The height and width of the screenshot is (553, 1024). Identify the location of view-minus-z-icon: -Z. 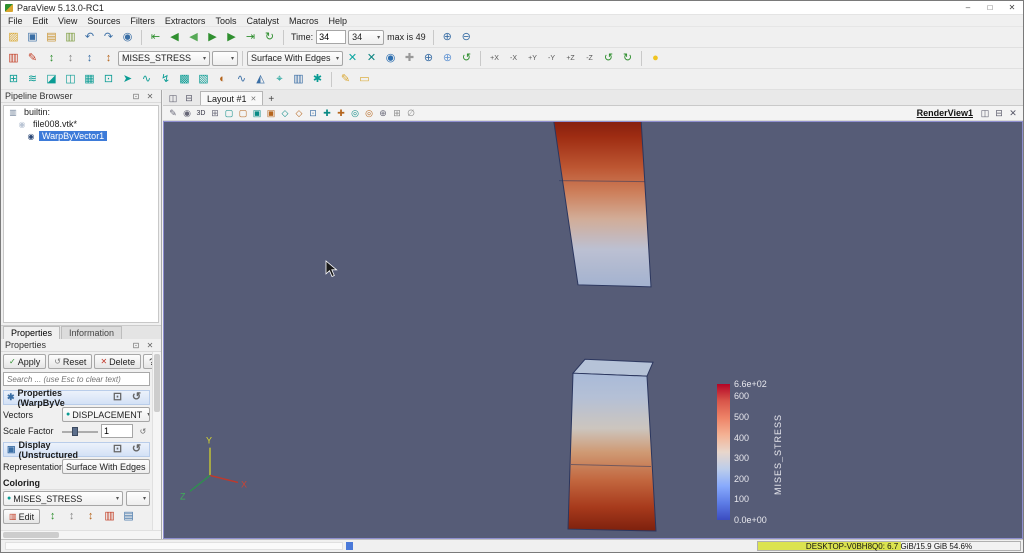
(589, 58).